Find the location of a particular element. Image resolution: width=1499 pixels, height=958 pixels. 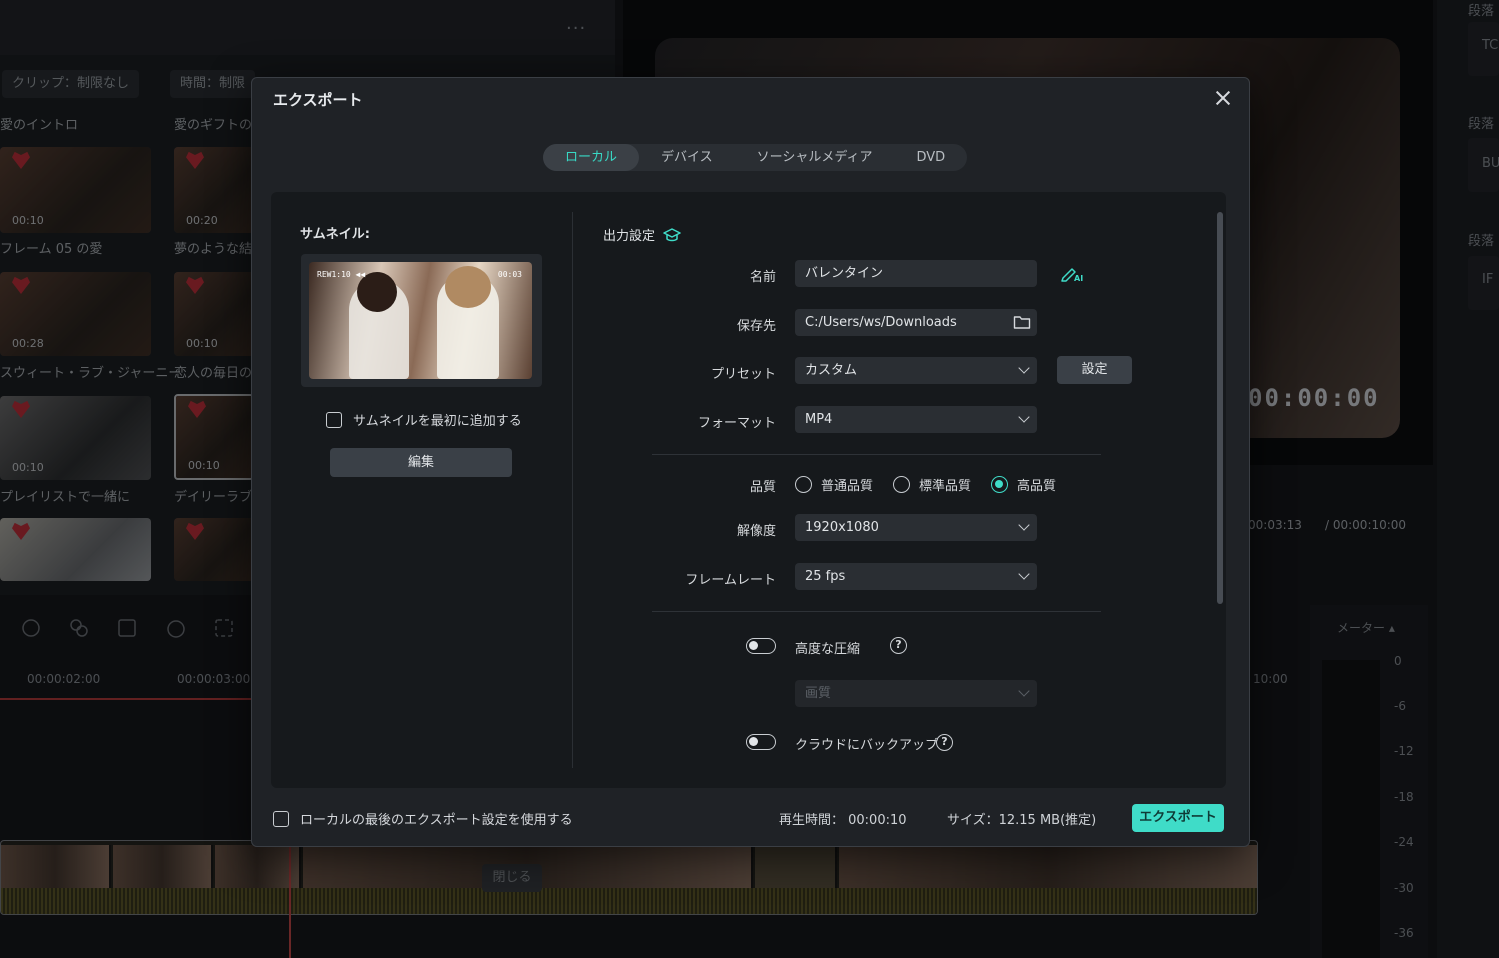

quality-radio-group: 普通品質 標準品質 高品質 is located at coordinates (925, 484).